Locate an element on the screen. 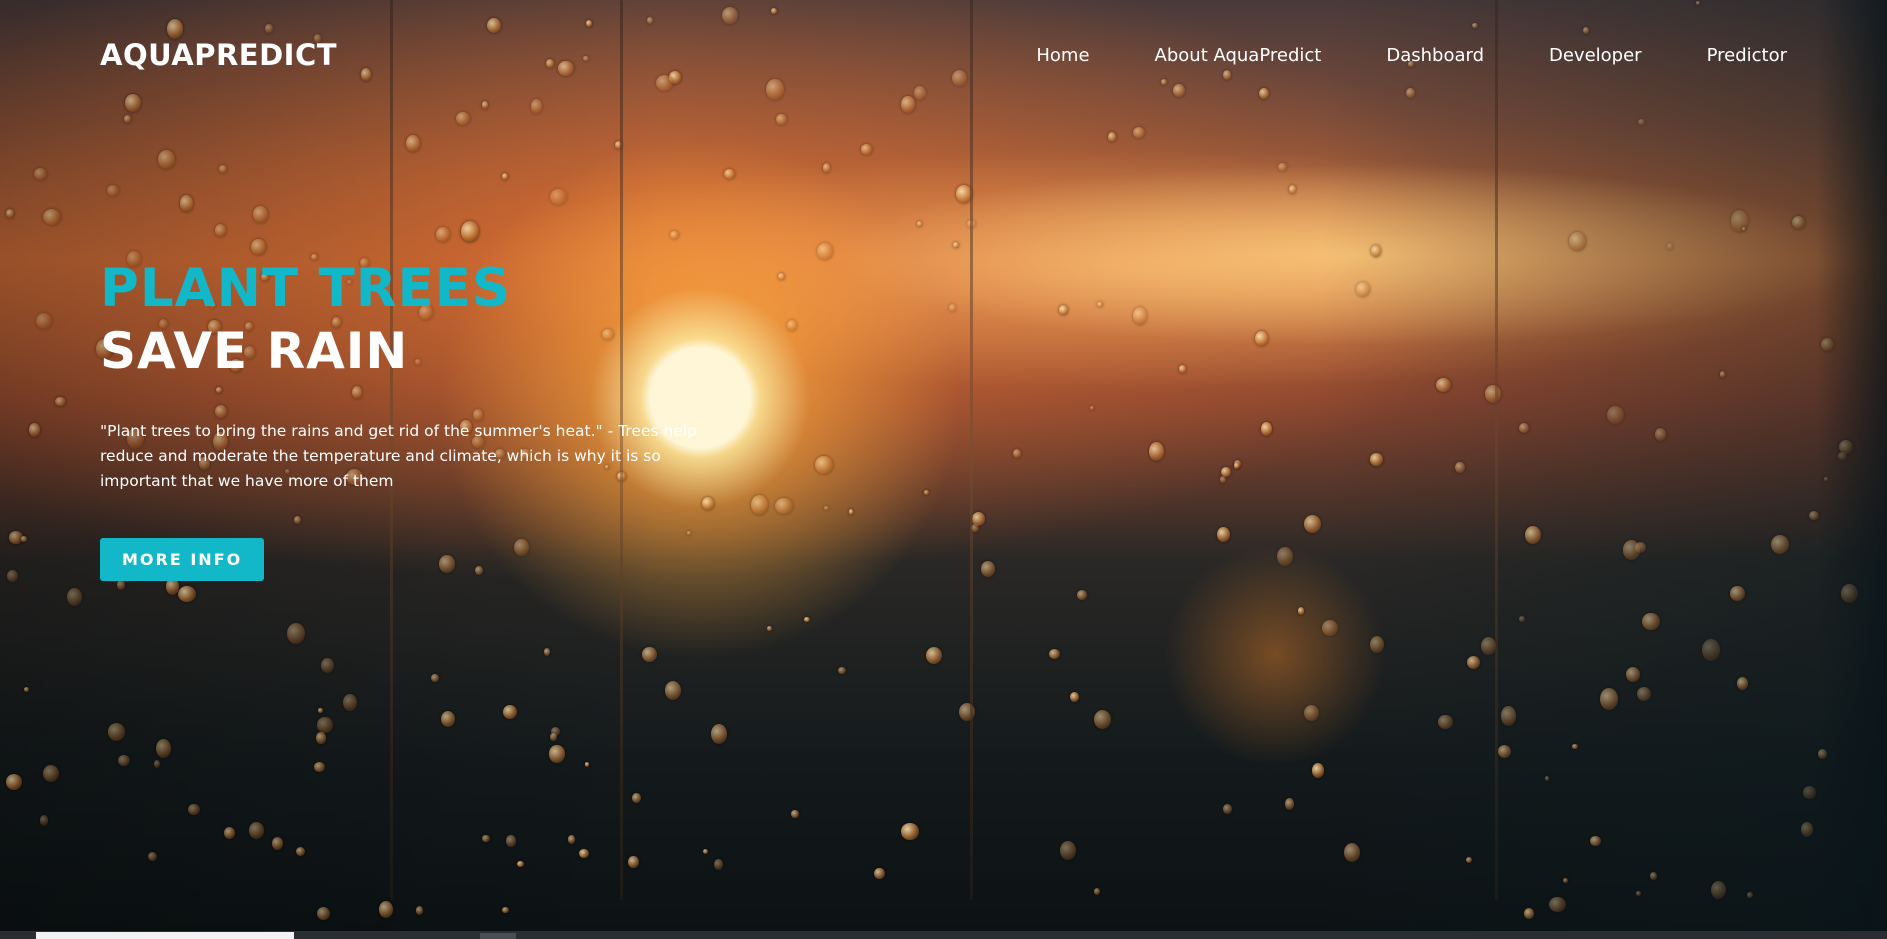 The width and height of the screenshot is (1887, 939). nav-item-predictor: Predictor is located at coordinates (1747, 55).